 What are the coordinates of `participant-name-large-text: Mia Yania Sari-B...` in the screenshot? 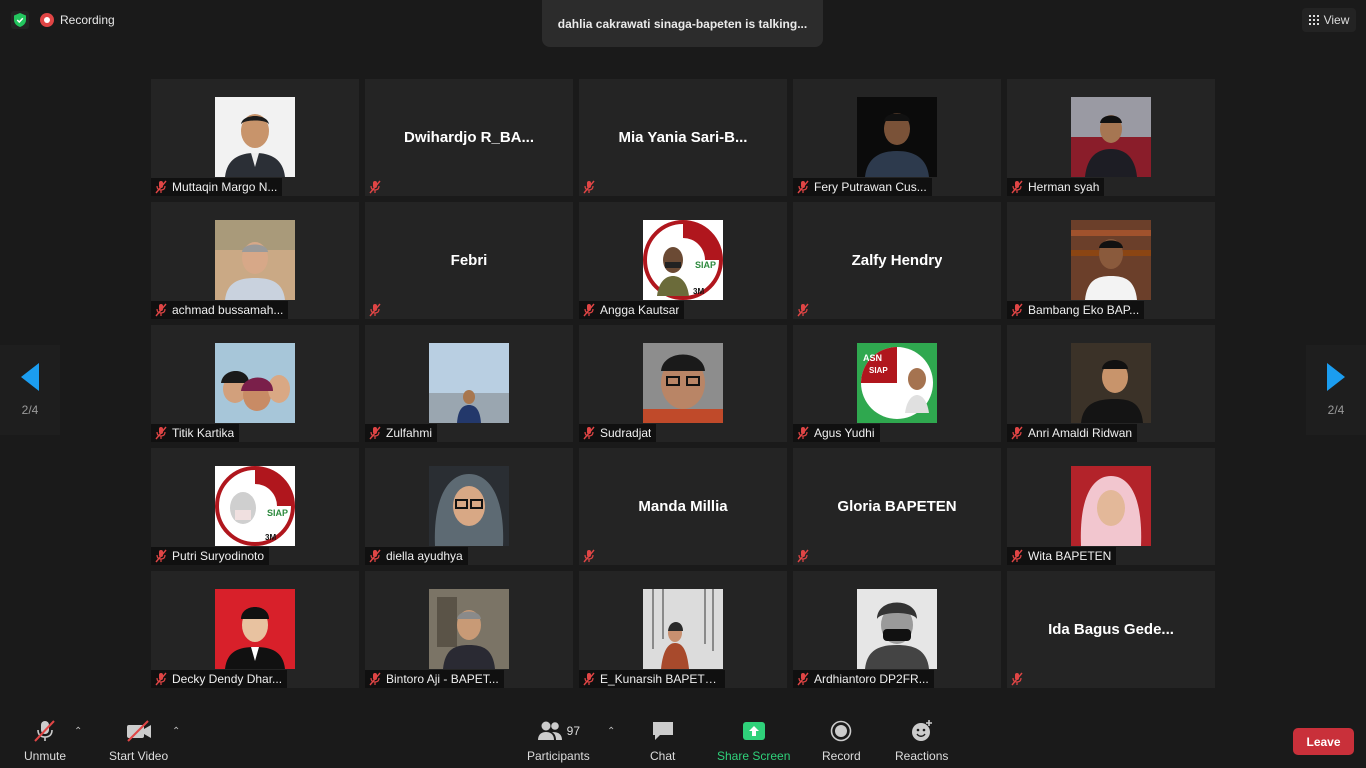 It's located at (683, 137).